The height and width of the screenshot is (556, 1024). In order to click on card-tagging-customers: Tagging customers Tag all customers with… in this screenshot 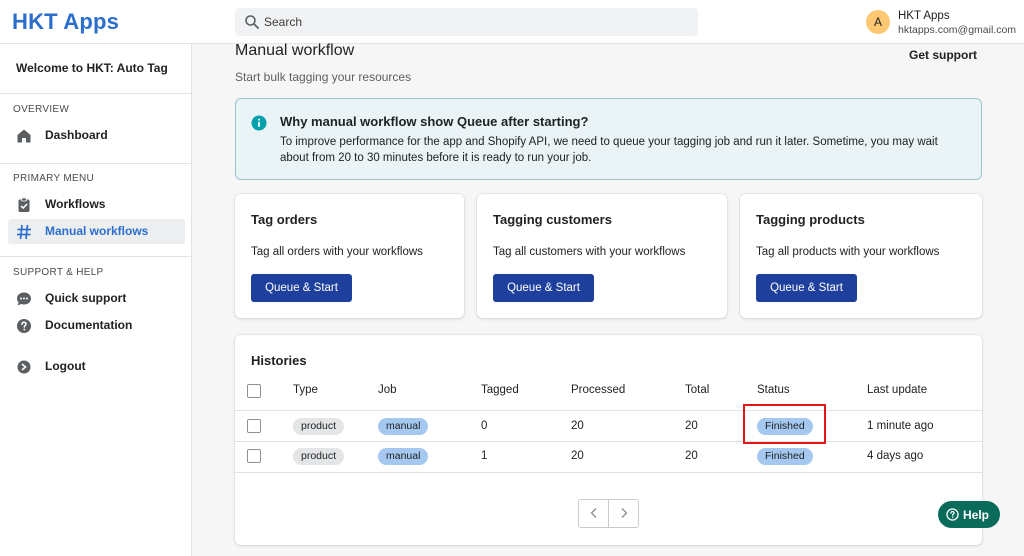, I will do `click(602, 256)`.